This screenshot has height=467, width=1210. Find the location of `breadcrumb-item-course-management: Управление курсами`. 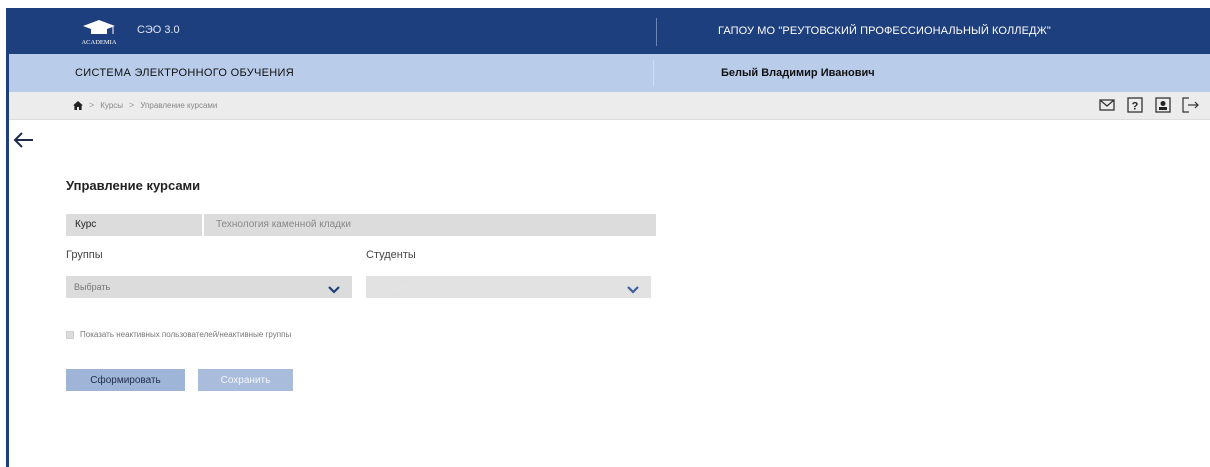

breadcrumb-item-course-management: Управление курсами is located at coordinates (179, 105).